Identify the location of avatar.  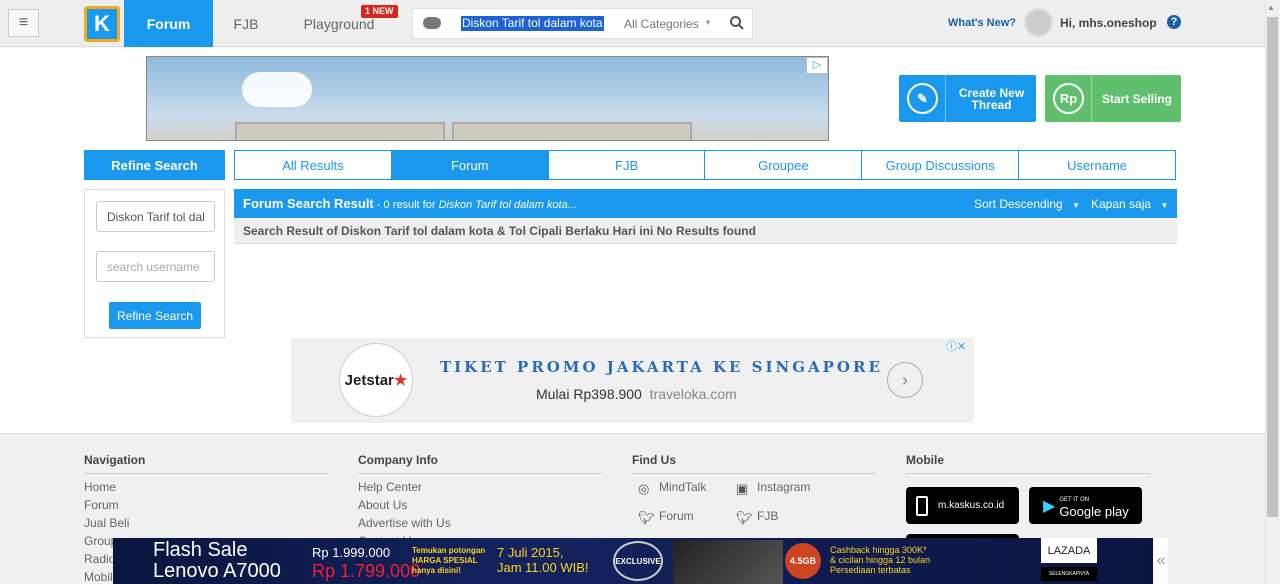
(1038, 22).